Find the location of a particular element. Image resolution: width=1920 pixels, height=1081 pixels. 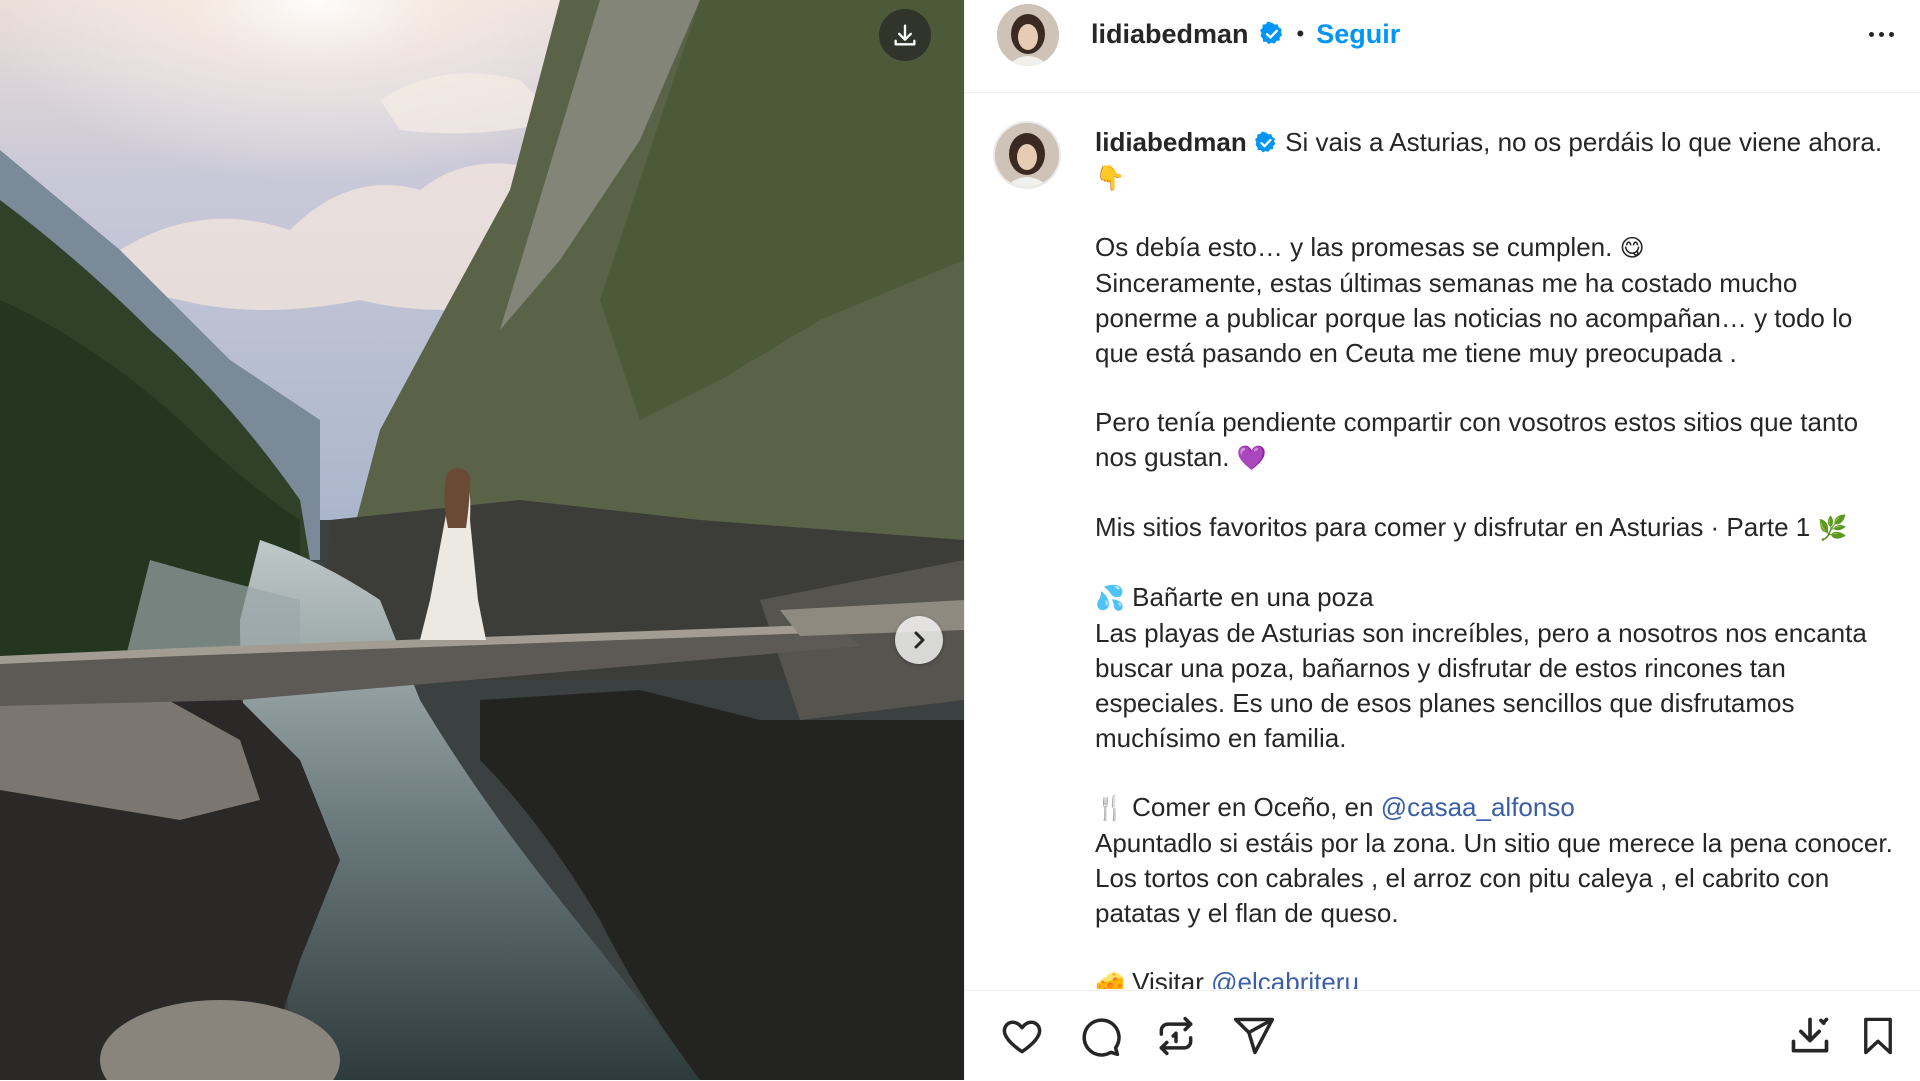

yum-emoji: 😋 is located at coordinates (1632, 248).